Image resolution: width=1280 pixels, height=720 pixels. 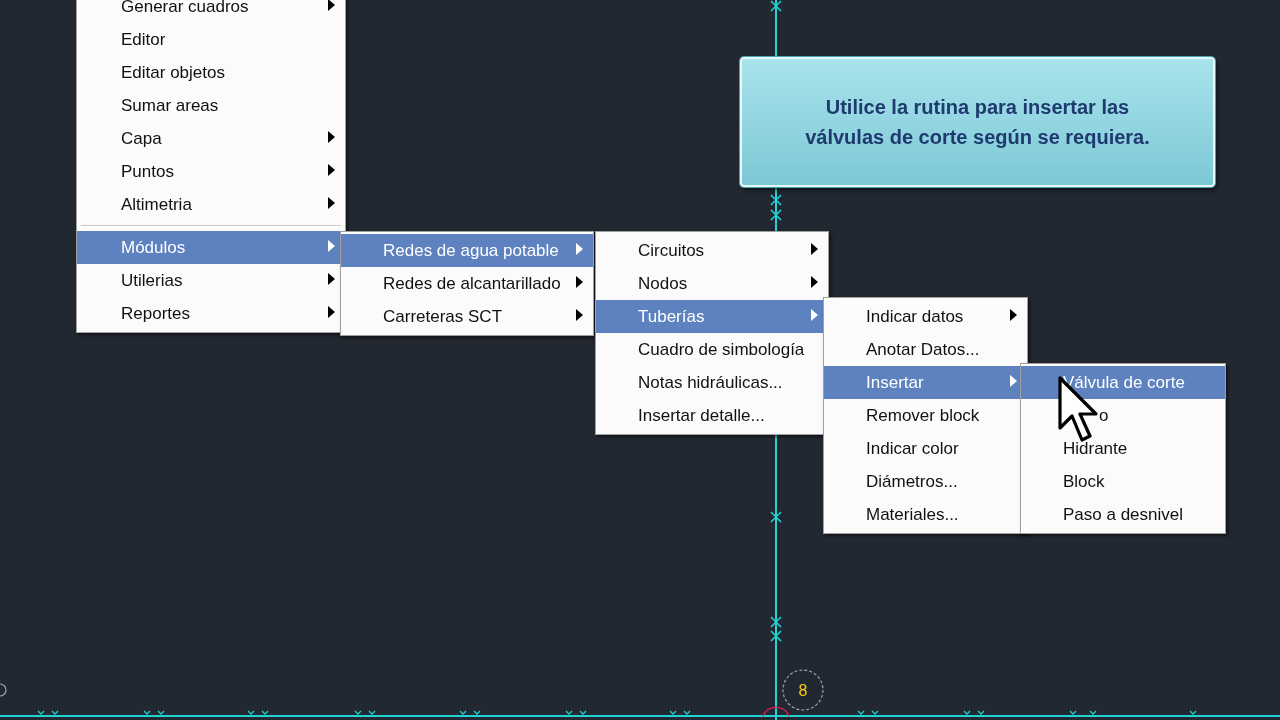 I want to click on drawing-label: 8, so click(x=803, y=690).